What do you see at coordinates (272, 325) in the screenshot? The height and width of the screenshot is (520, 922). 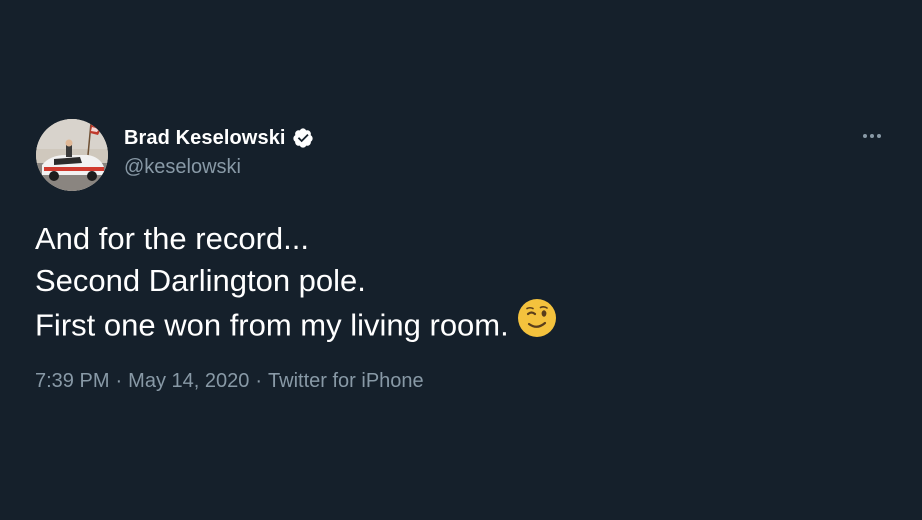 I see `tweet-line-text: First one won from my living room.` at bounding box center [272, 325].